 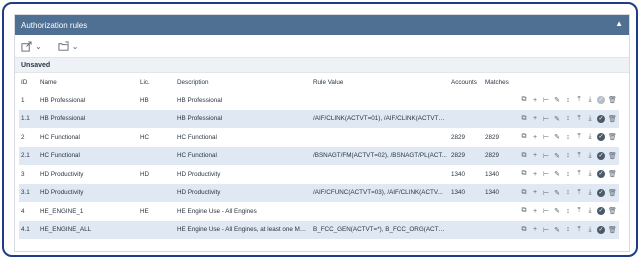 I want to click on cell-lic: HC, so click(x=145, y=137).